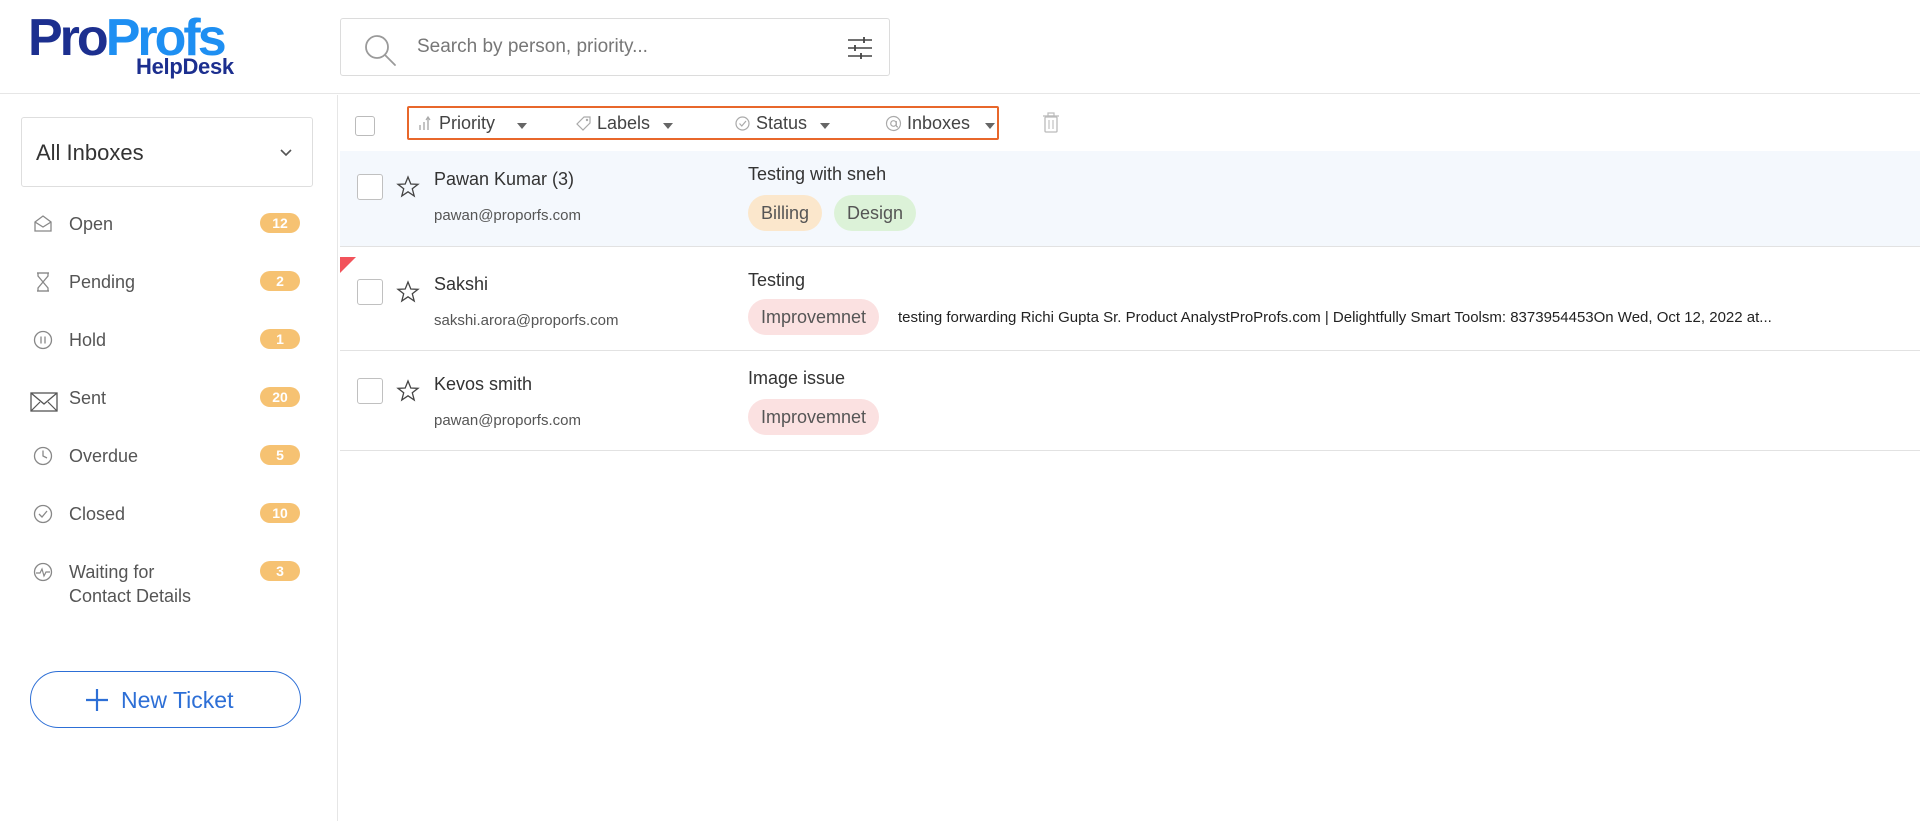 The width and height of the screenshot is (1920, 821). I want to click on count-badge: 2, so click(280, 281).